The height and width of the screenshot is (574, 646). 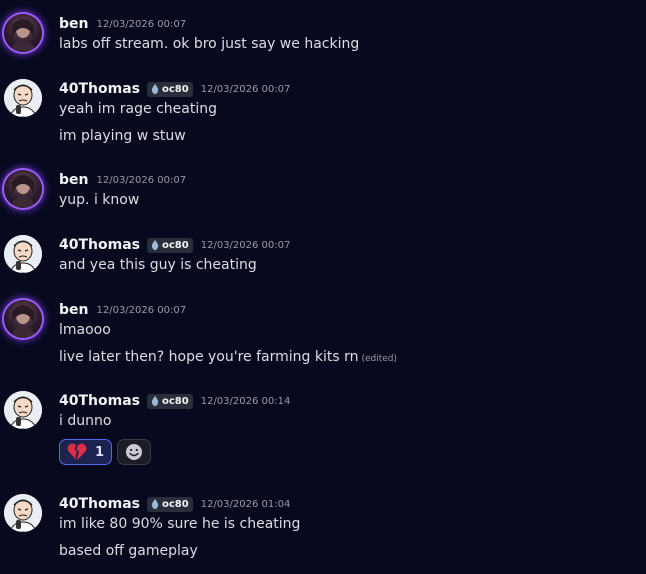 I want to click on reactions-bar: 1, so click(x=105, y=452).